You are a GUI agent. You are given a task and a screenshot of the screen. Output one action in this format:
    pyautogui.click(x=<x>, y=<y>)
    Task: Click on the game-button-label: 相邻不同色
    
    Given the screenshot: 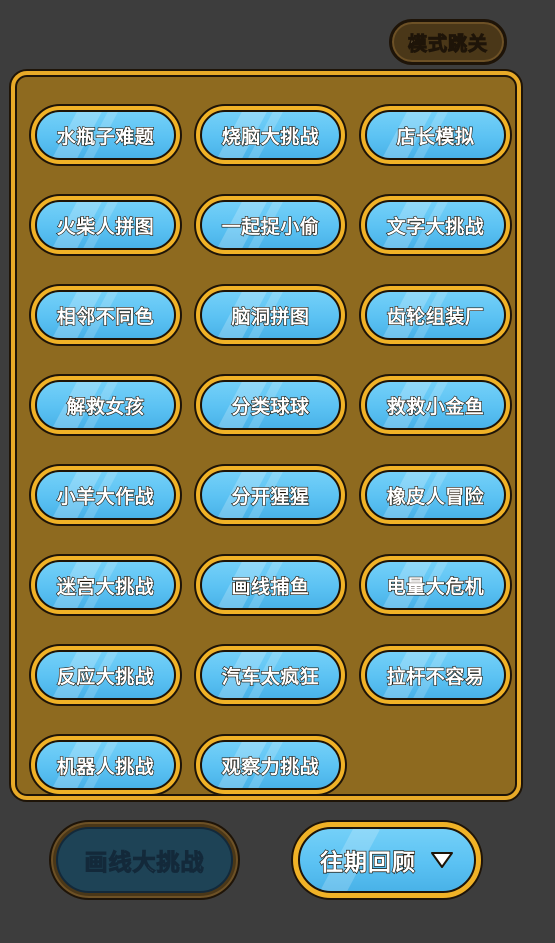 What is the action you would take?
    pyautogui.click(x=105, y=316)
    